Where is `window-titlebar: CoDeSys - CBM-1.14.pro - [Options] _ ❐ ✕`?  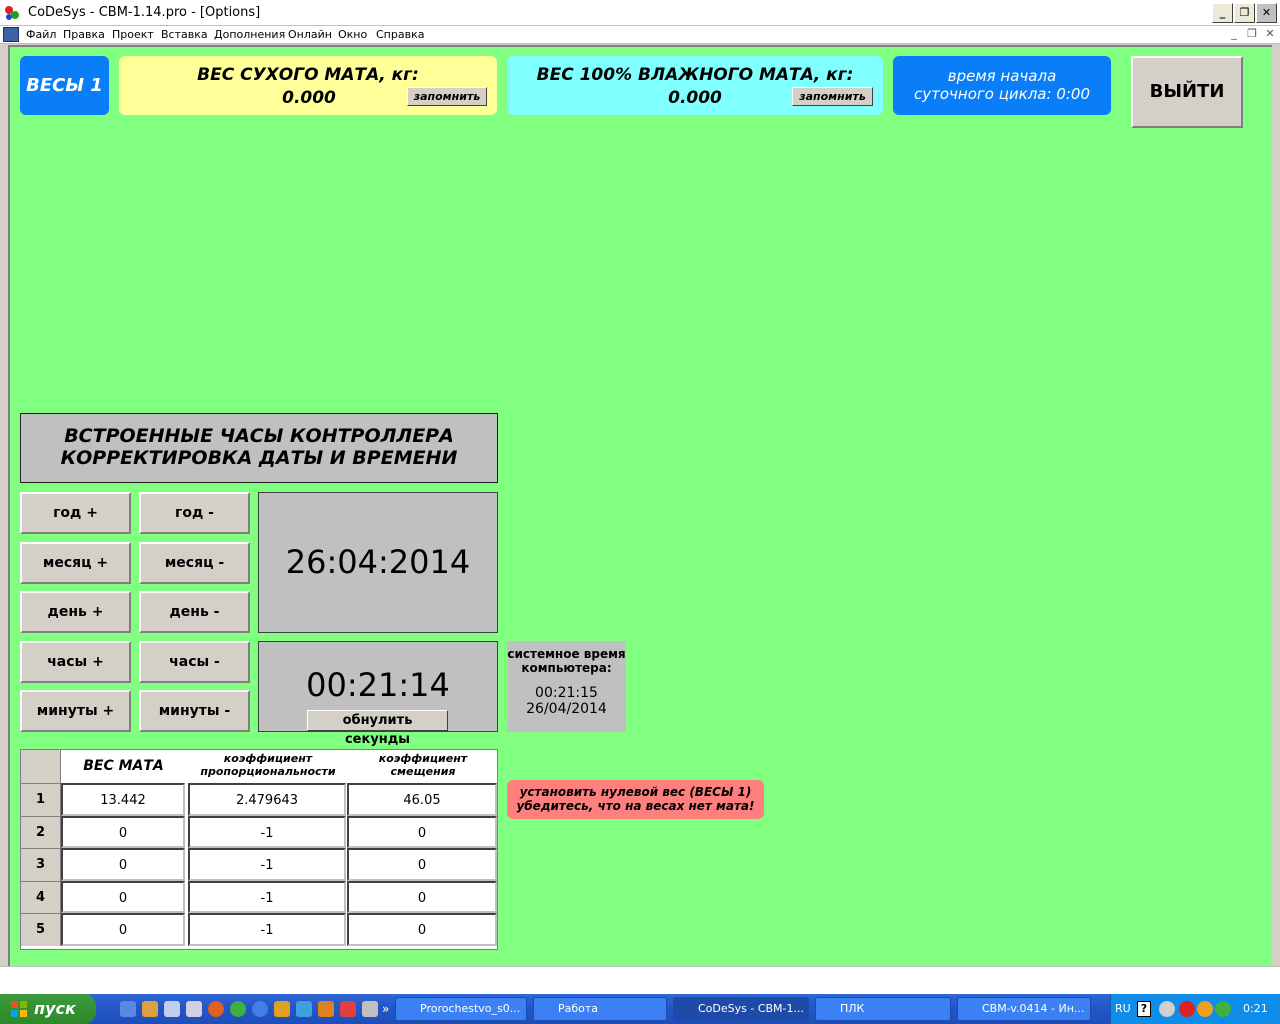 window-titlebar: CoDeSys - CBM-1.14.pro - [Options] _ ❐ ✕ is located at coordinates (640, 13).